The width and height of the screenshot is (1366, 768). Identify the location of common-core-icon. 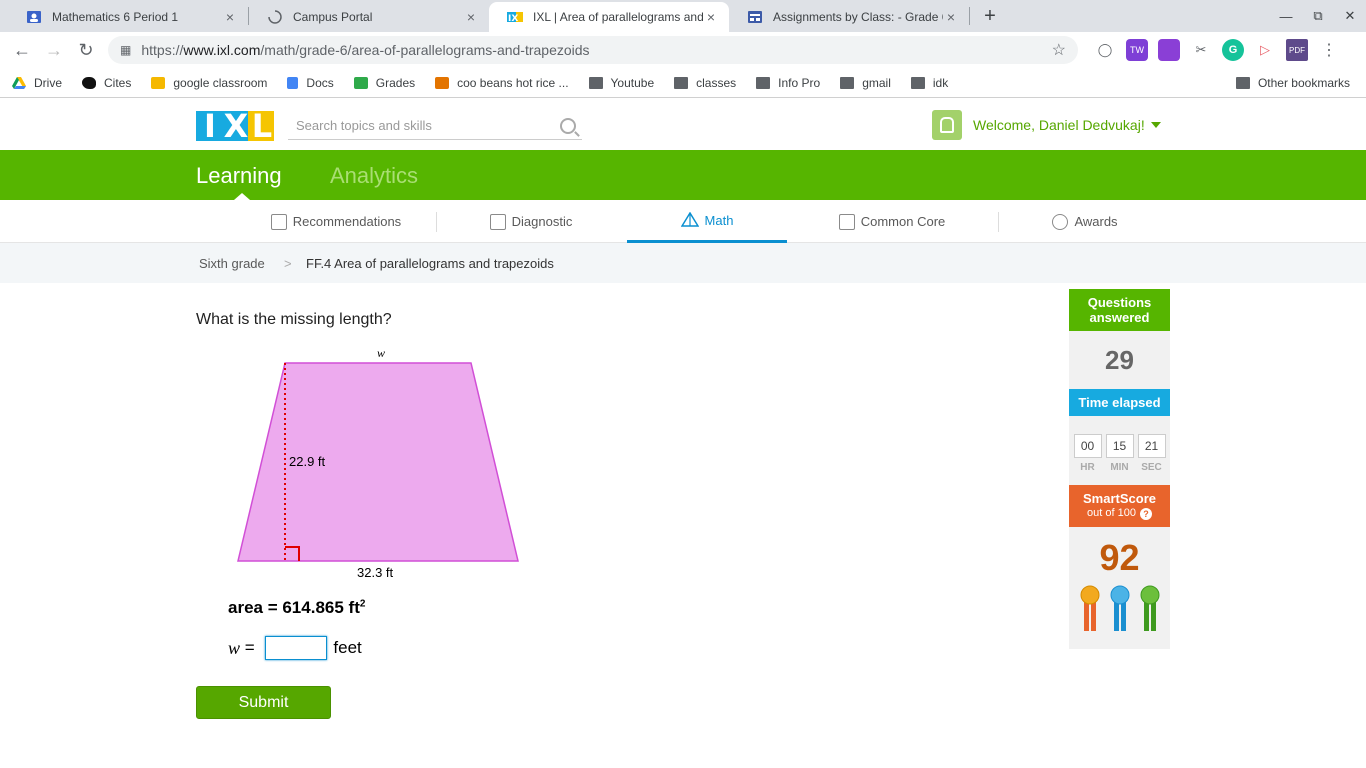
(846, 221).